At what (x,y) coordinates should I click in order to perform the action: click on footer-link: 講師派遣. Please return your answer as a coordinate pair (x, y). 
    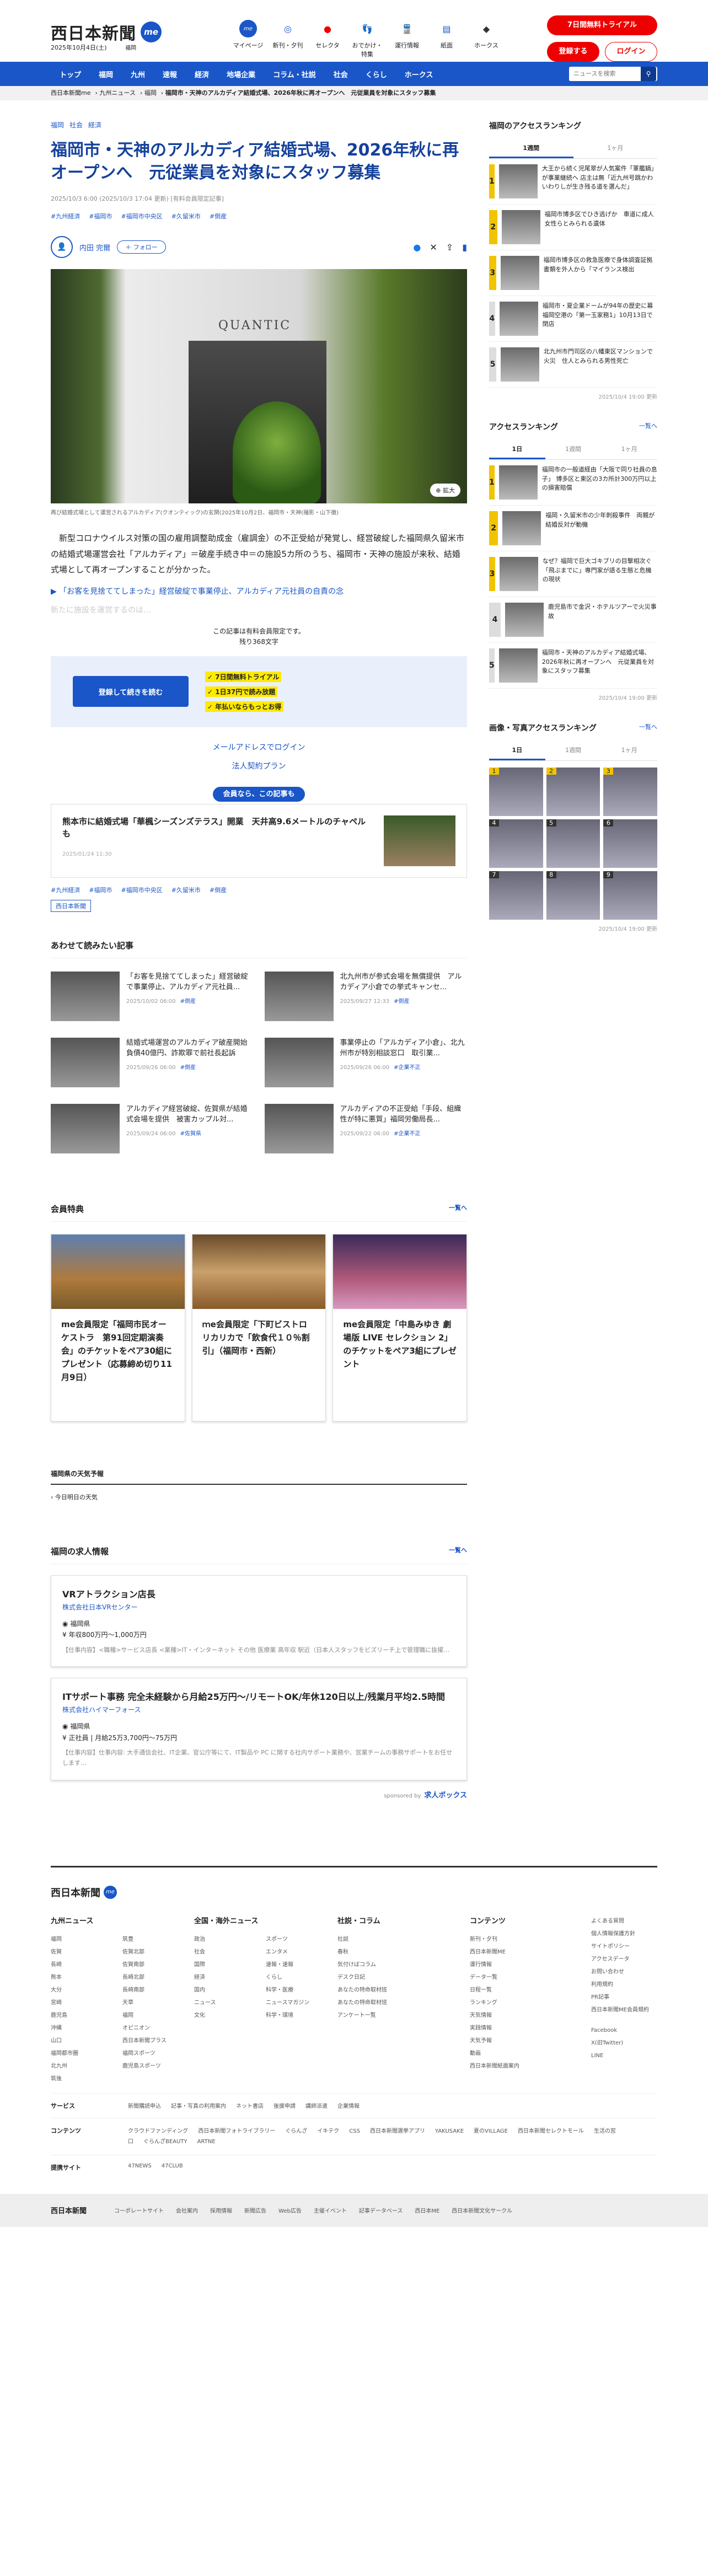
    Looking at the image, I should click on (316, 2106).